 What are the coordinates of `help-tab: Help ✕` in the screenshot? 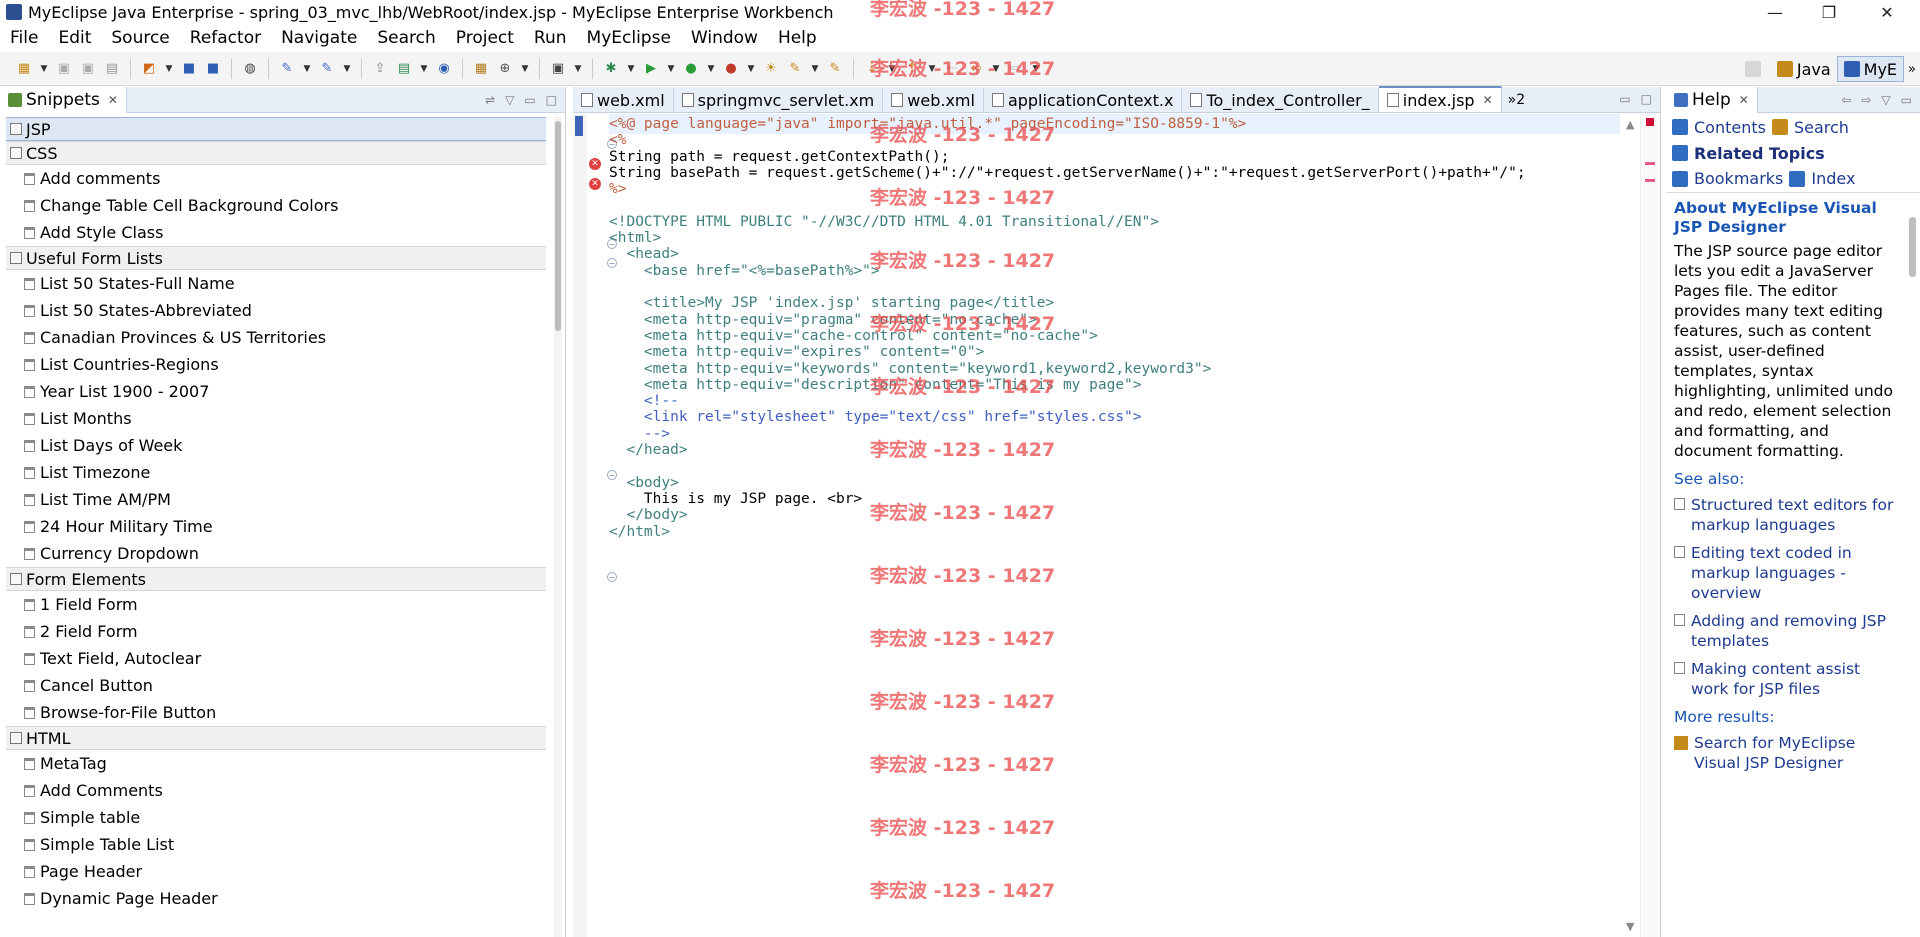 It's located at (1712, 99).